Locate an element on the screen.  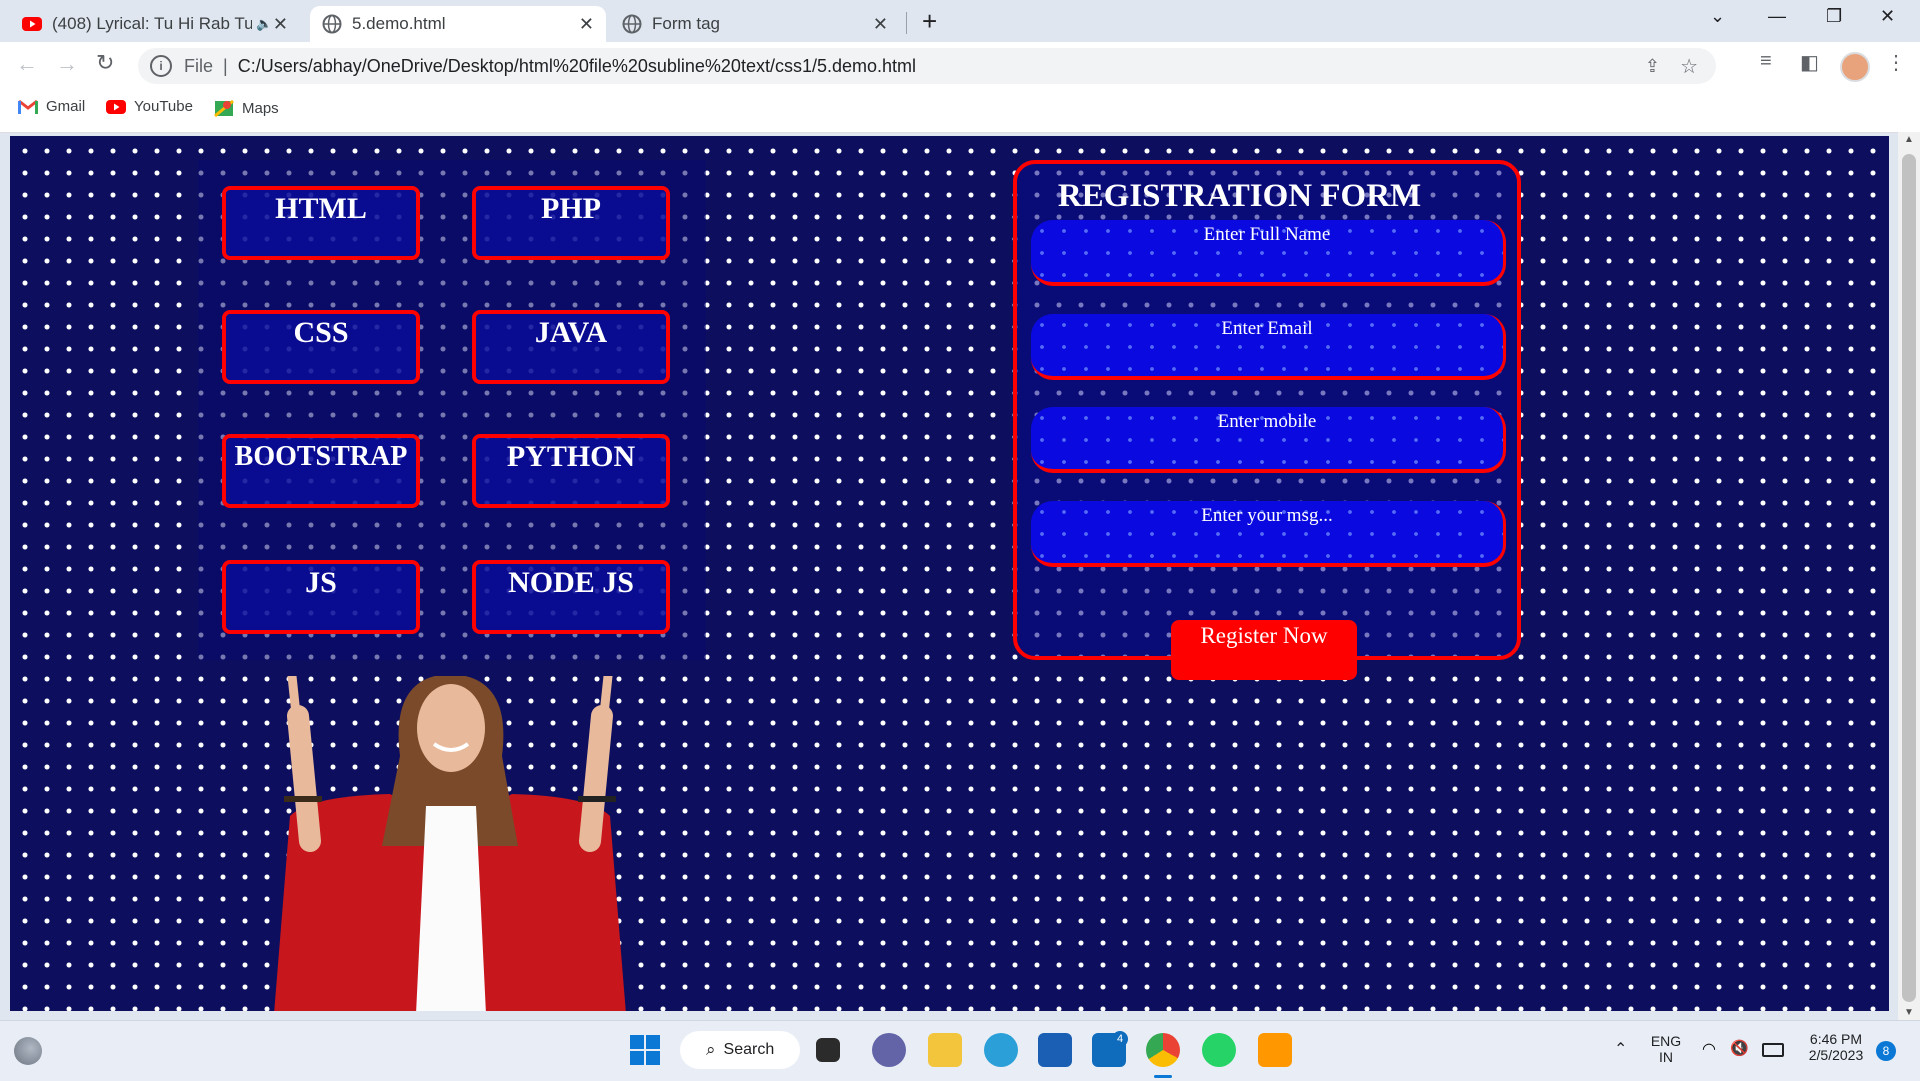
tab-title: (408) Lyrical: Tu Hi Rab Tu Hi is located at coordinates (152, 23).